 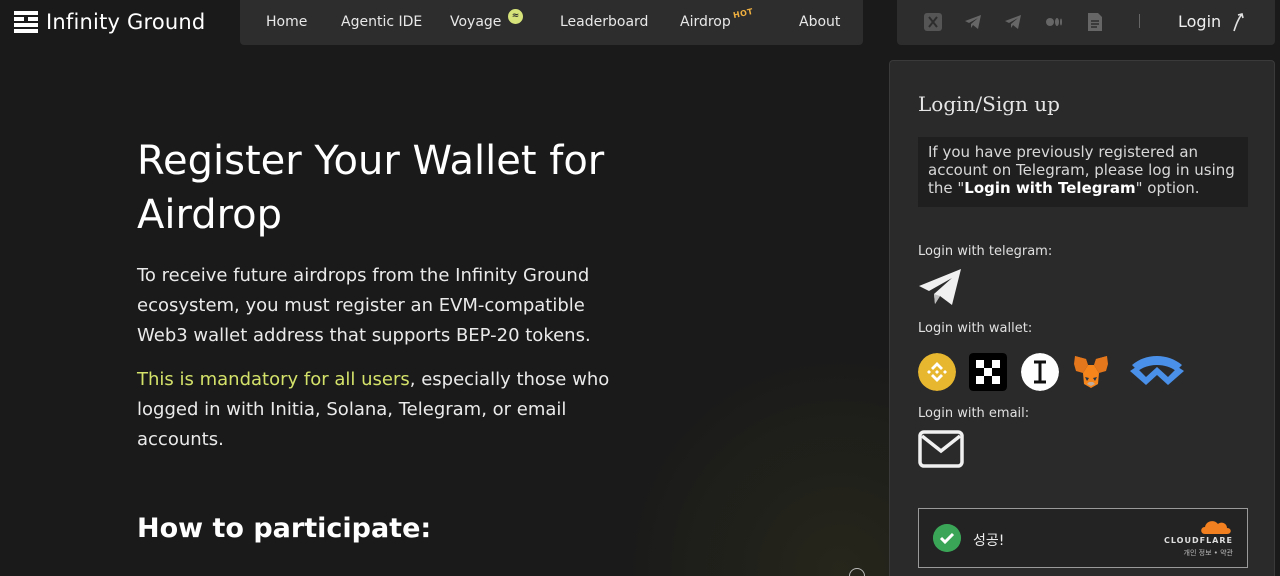 What do you see at coordinates (947, 538) in the screenshot?
I see `checkmark-icon` at bounding box center [947, 538].